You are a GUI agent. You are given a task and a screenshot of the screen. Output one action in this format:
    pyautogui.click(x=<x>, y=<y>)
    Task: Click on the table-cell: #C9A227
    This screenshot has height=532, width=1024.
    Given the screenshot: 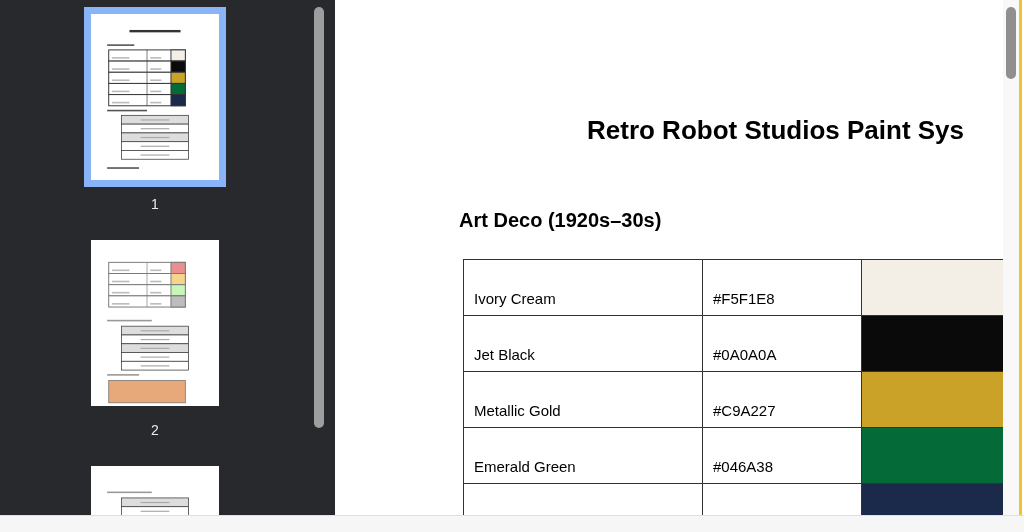 What is the action you would take?
    pyautogui.click(x=782, y=399)
    